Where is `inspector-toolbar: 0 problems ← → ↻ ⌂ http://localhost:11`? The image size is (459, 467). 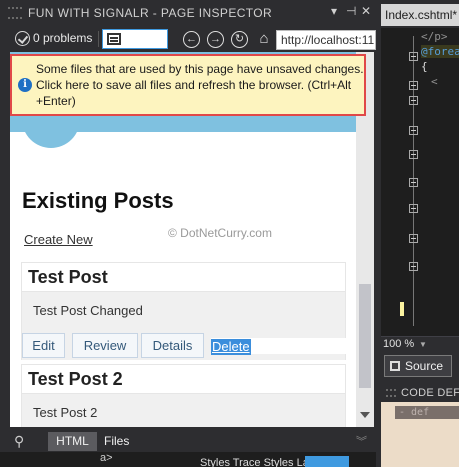
inspector-toolbar: 0 problems ← → ↻ ⌂ http://localhost:11 is located at coordinates (188, 39).